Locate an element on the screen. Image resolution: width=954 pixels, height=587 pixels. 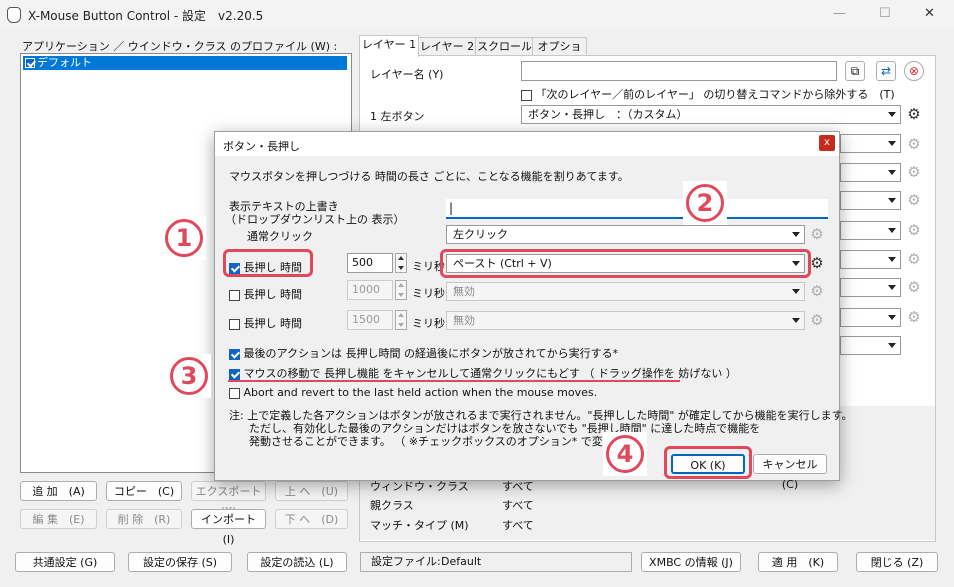
tab-layer-1: レイヤー 1 is located at coordinates (389, 46).